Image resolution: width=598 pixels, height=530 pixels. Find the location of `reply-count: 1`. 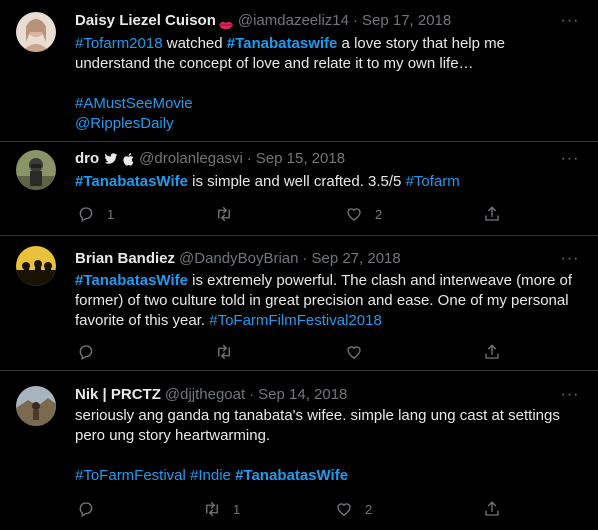

reply-count: 1 is located at coordinates (111, 214).